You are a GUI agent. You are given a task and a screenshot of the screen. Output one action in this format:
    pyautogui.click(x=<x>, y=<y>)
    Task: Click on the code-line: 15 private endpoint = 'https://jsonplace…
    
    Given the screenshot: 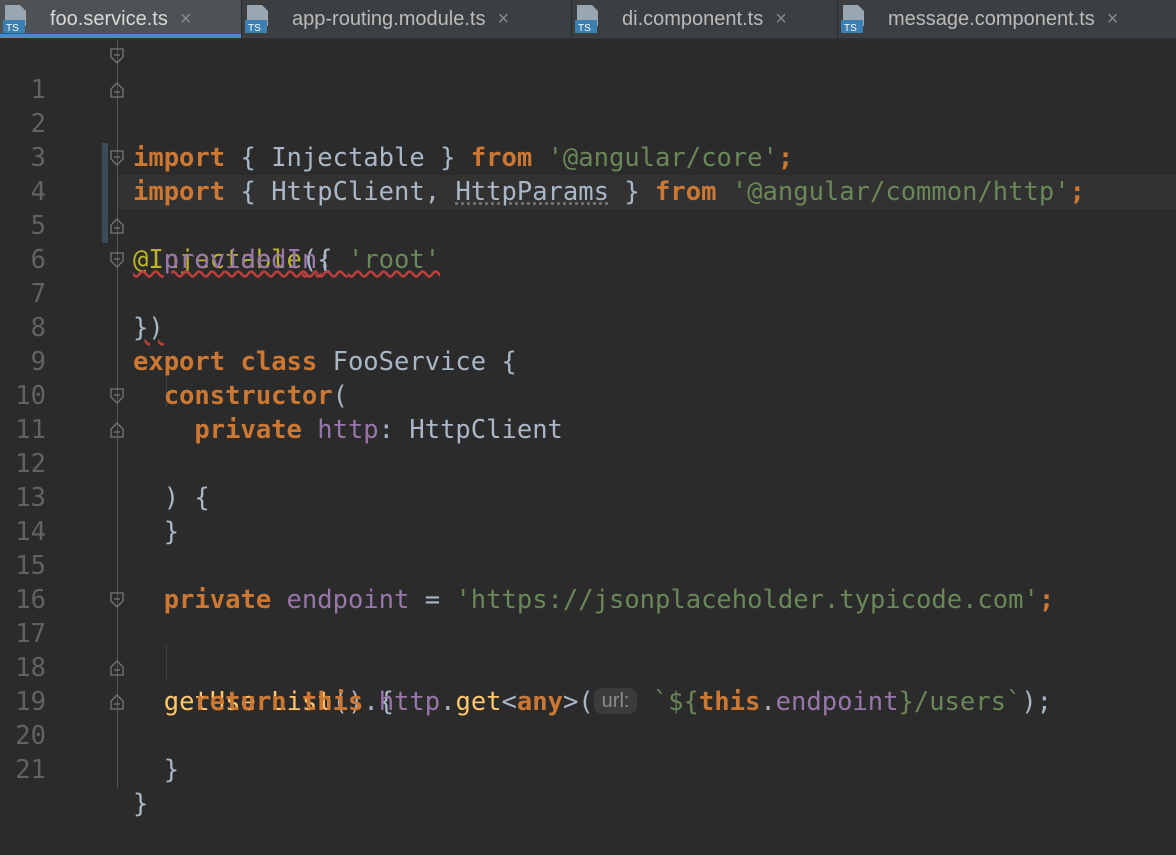 What is the action you would take?
    pyautogui.click(x=588, y=532)
    